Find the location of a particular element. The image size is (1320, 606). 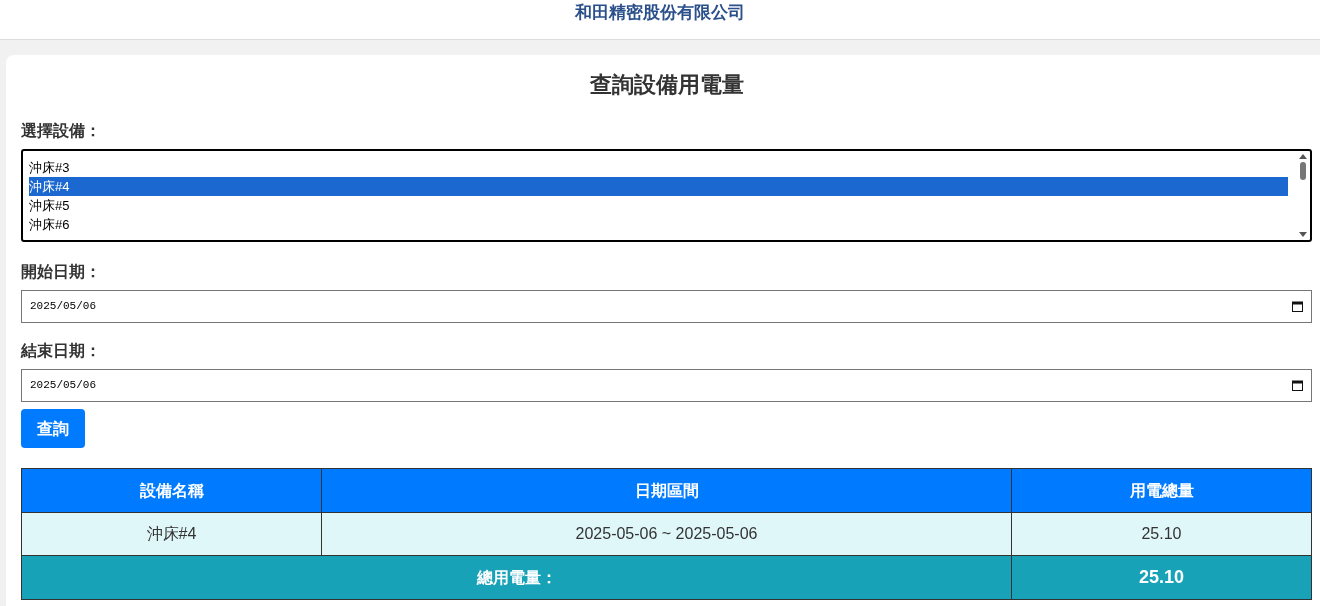

listbox-option: 沖床#3 is located at coordinates (658, 167).